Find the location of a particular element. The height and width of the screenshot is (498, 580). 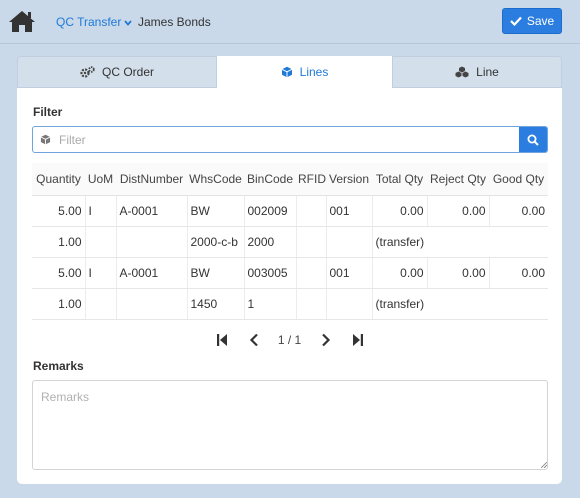

table-row: 1.00 2000-c-b 2000 (transfer) is located at coordinates (290, 242).